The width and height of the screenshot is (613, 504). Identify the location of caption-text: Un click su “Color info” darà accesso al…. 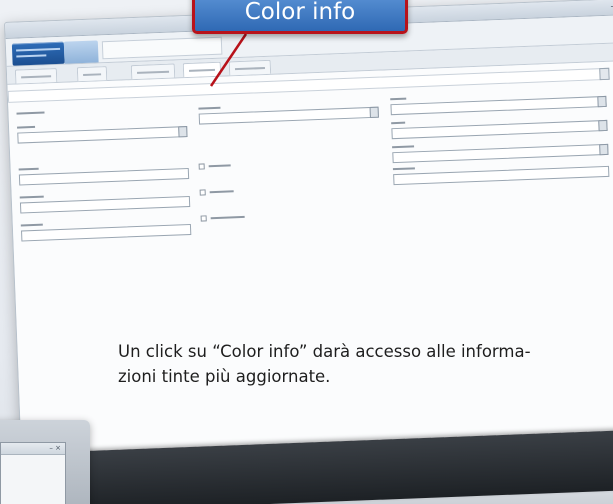
(324, 364).